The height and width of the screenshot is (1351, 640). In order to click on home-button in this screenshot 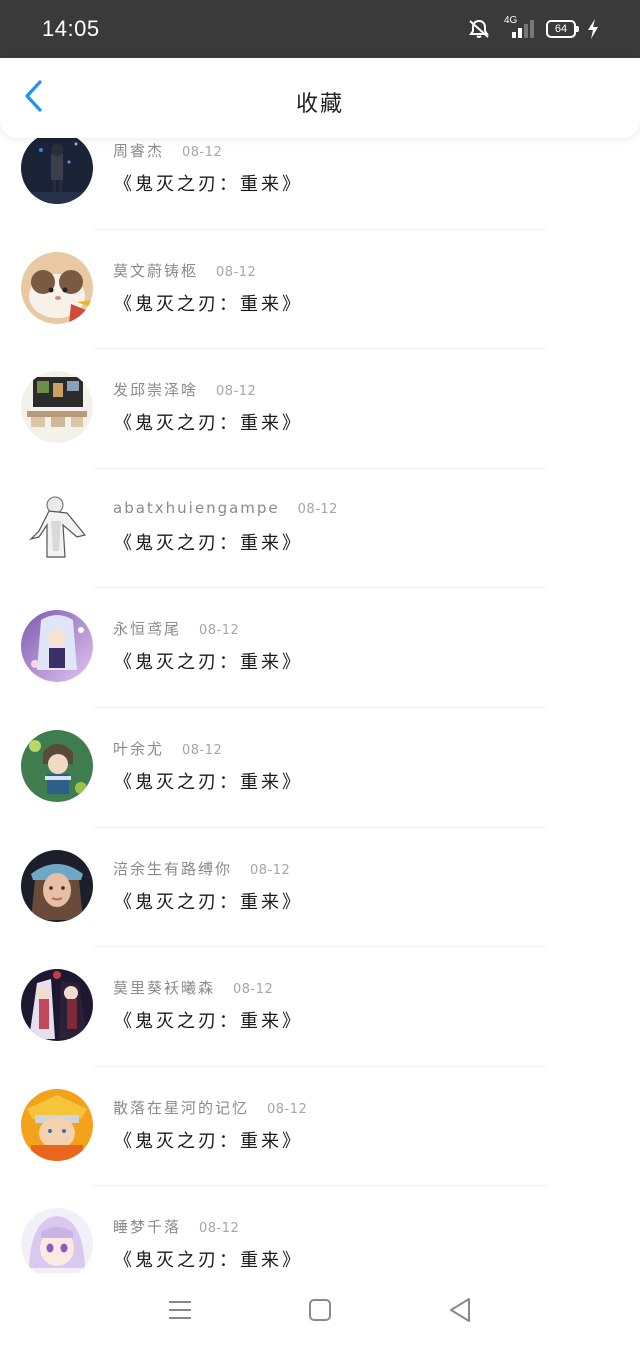, I will do `click(320, 1312)`.